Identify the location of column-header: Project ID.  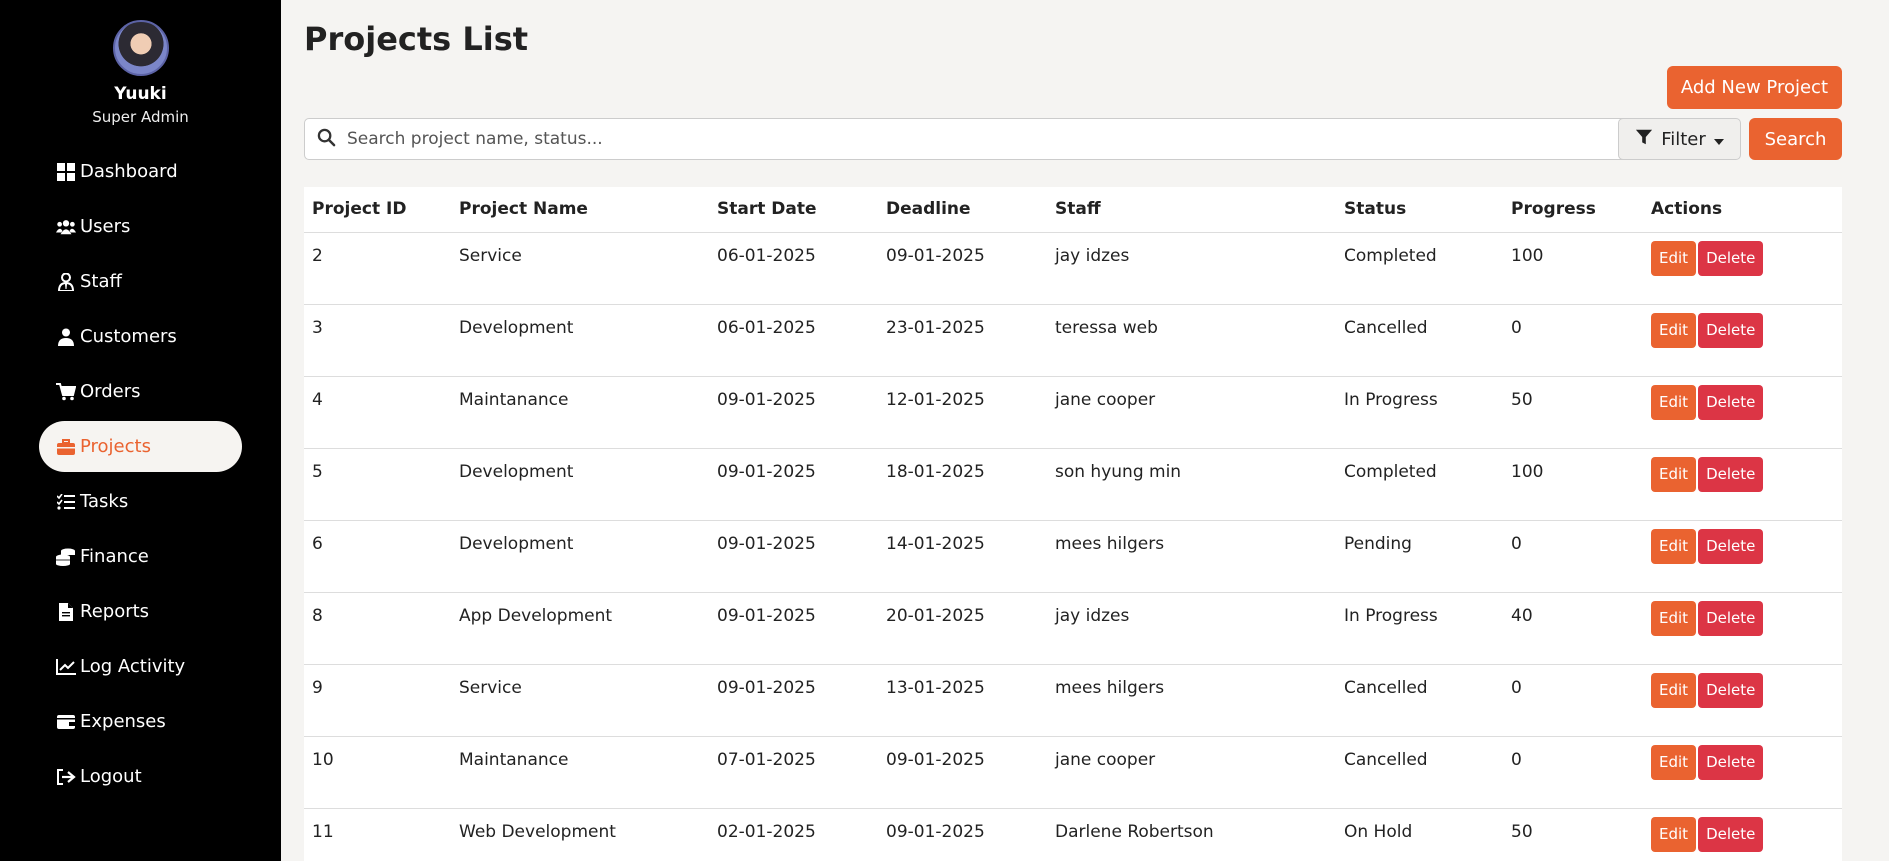
(377, 210).